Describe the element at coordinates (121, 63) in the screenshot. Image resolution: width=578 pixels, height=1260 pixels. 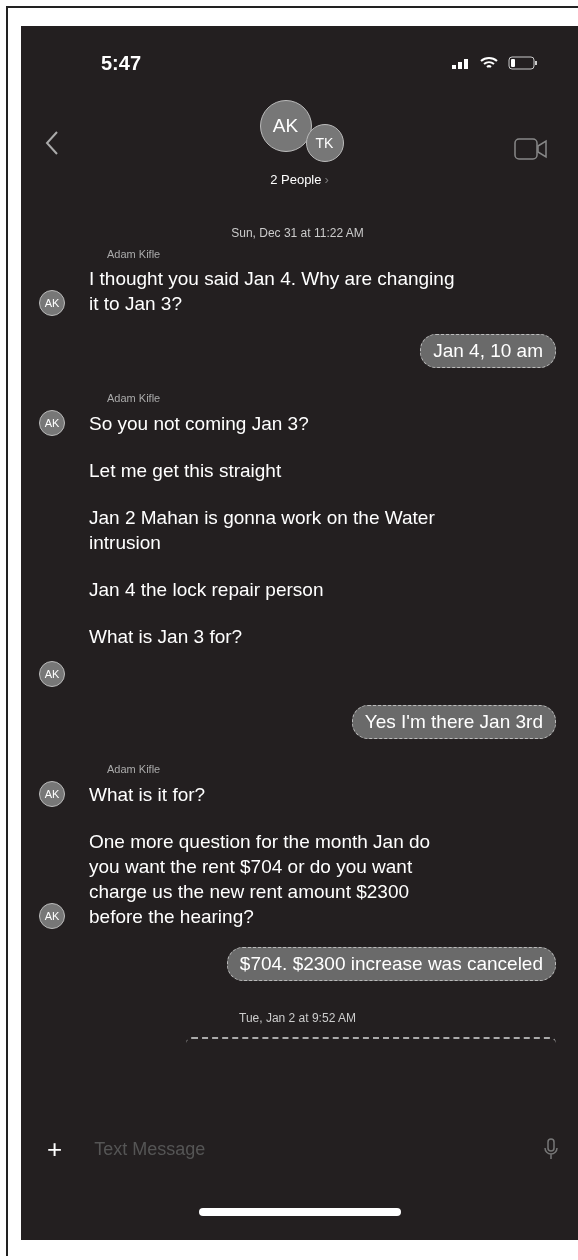
I see `status-time: 5:47` at that location.